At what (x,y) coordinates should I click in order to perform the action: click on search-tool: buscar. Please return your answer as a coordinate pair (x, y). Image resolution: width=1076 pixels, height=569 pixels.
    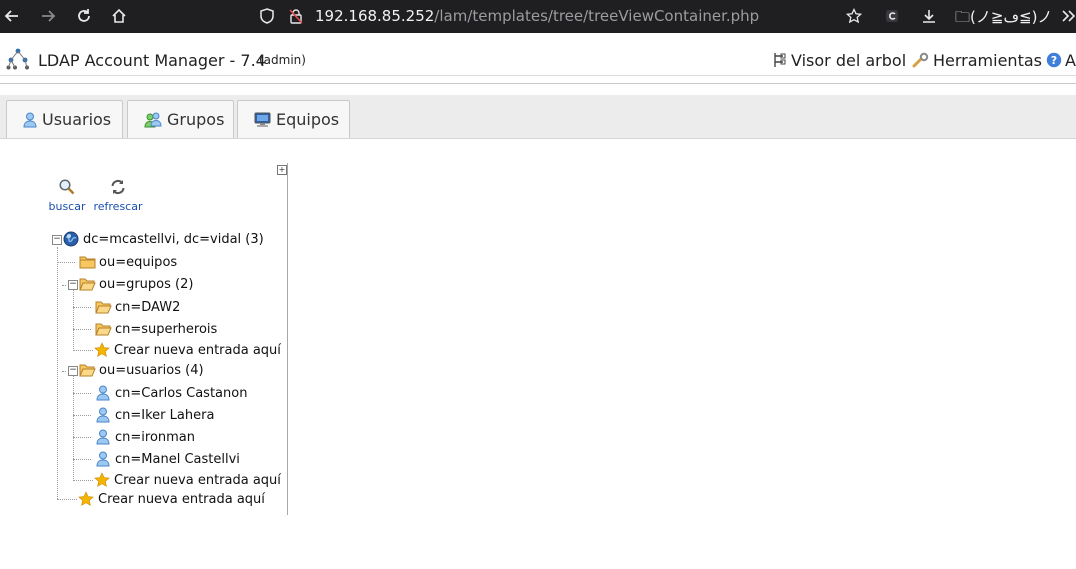
    Looking at the image, I should click on (67, 195).